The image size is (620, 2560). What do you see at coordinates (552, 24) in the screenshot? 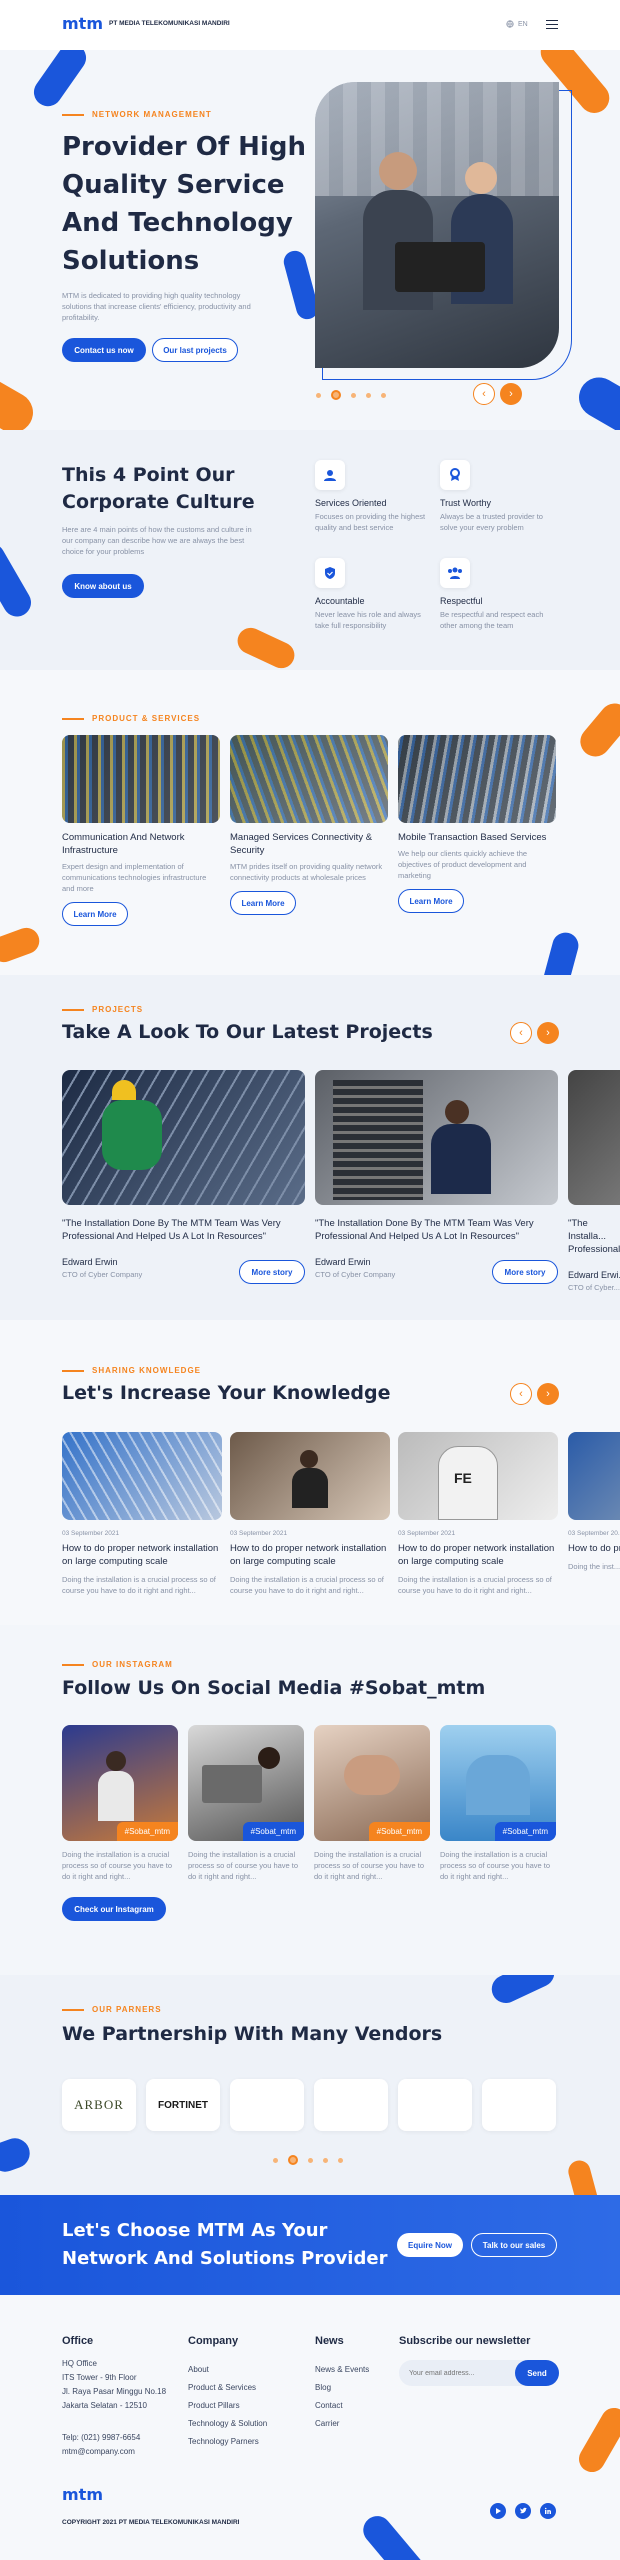
I see `hamburger-icon` at bounding box center [552, 24].